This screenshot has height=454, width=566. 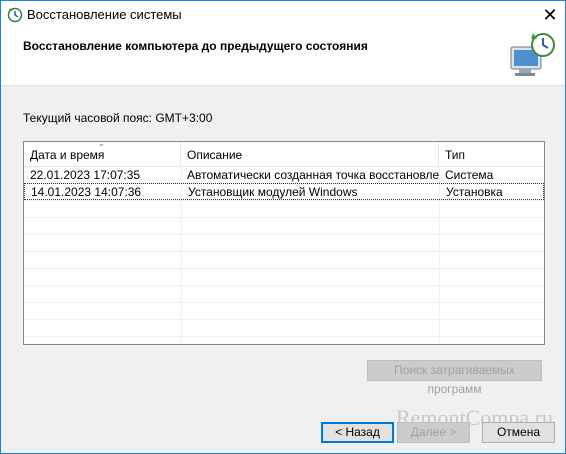 I want to click on column-date-label: Дата и время, so click(x=67, y=155).